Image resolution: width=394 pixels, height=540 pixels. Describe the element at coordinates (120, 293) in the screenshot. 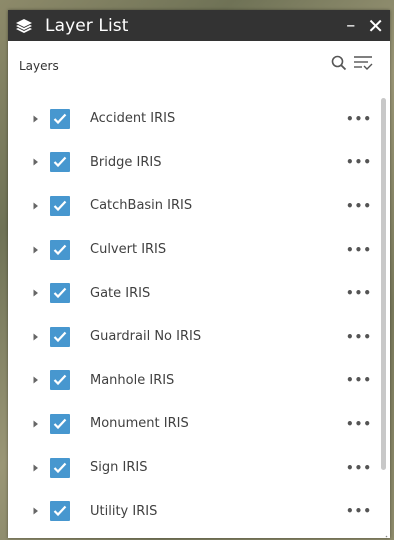

I see `layer-name: Gate IRIS` at that location.